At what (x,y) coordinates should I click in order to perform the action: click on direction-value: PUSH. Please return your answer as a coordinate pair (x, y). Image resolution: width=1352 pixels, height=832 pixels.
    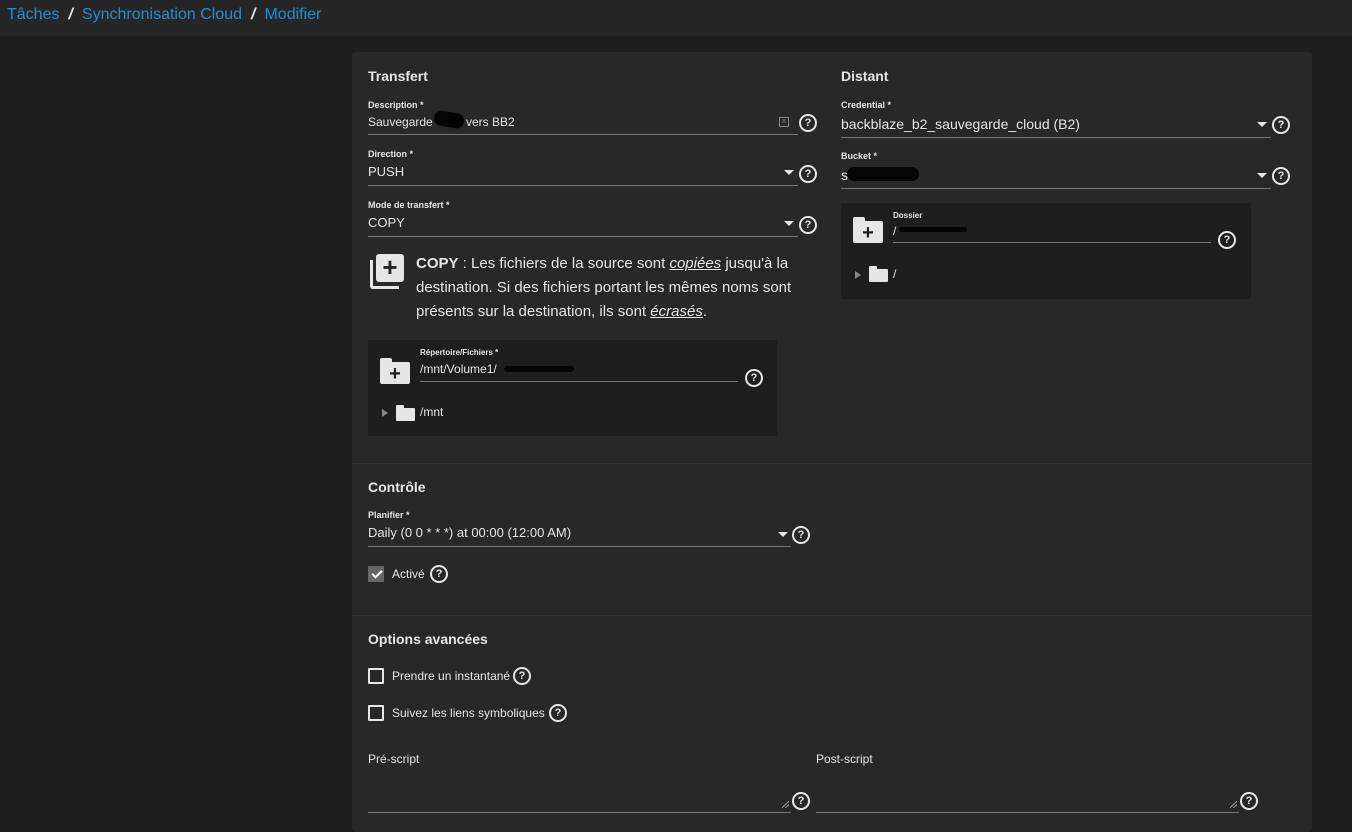
    Looking at the image, I should click on (386, 171).